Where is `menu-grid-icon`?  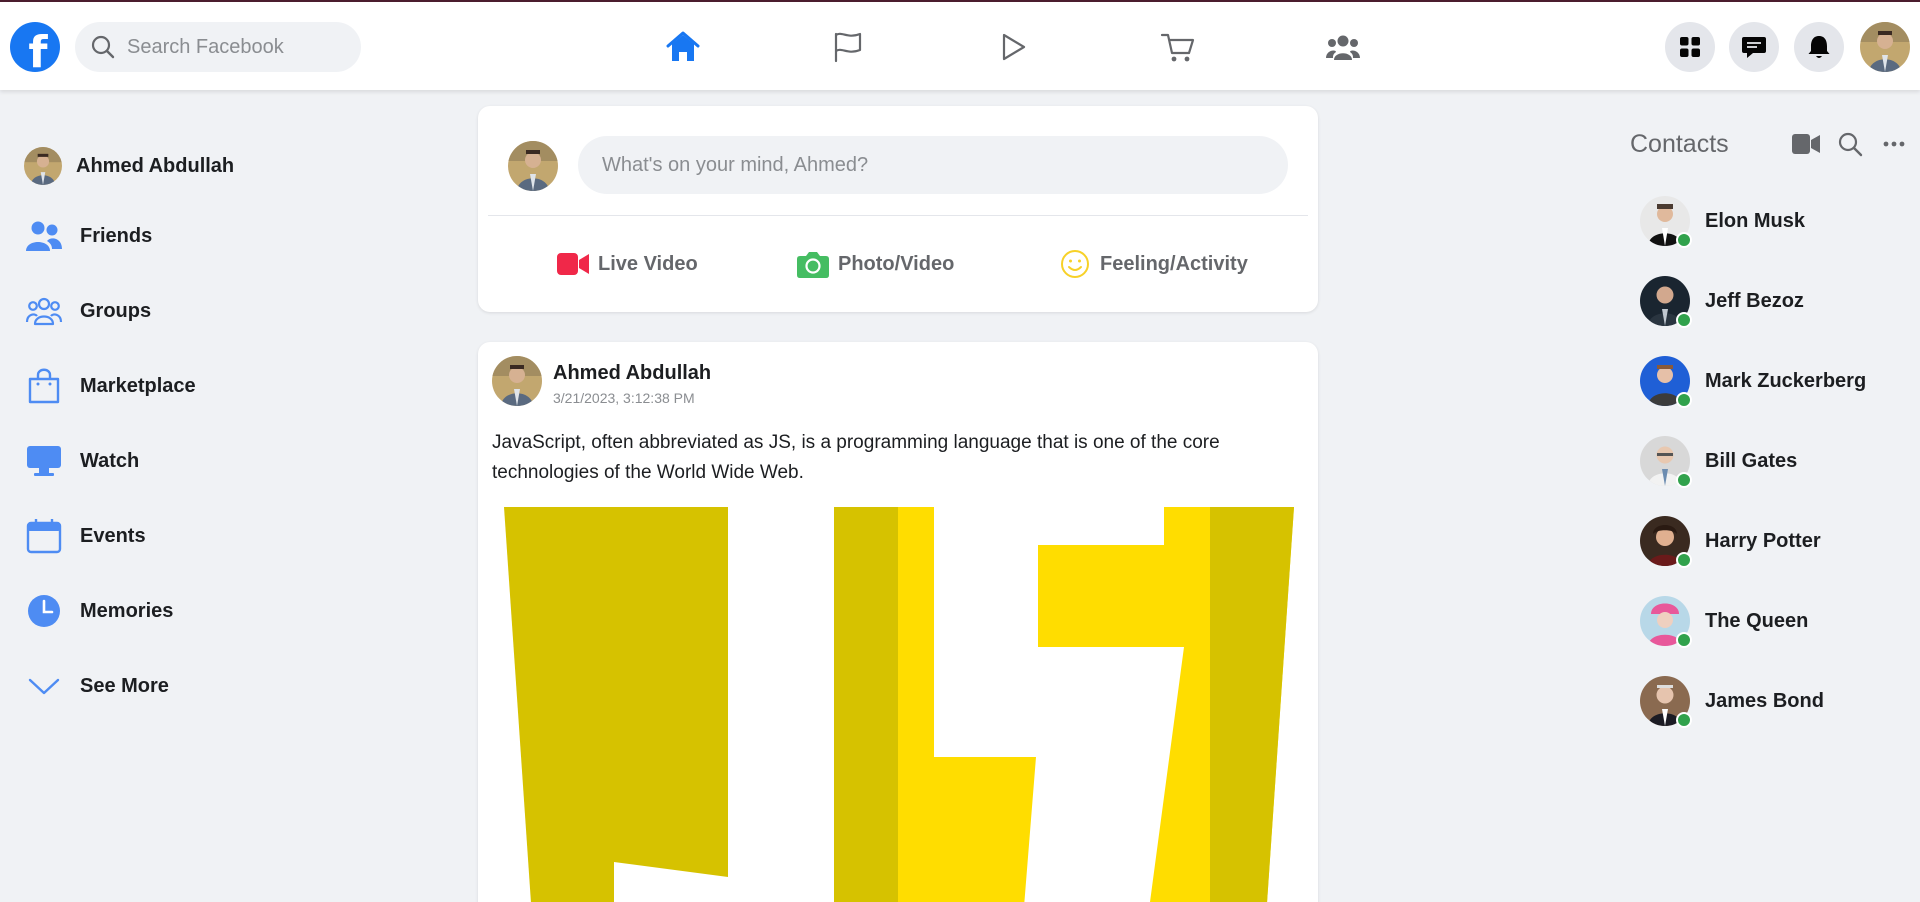
menu-grid-icon is located at coordinates (1690, 47).